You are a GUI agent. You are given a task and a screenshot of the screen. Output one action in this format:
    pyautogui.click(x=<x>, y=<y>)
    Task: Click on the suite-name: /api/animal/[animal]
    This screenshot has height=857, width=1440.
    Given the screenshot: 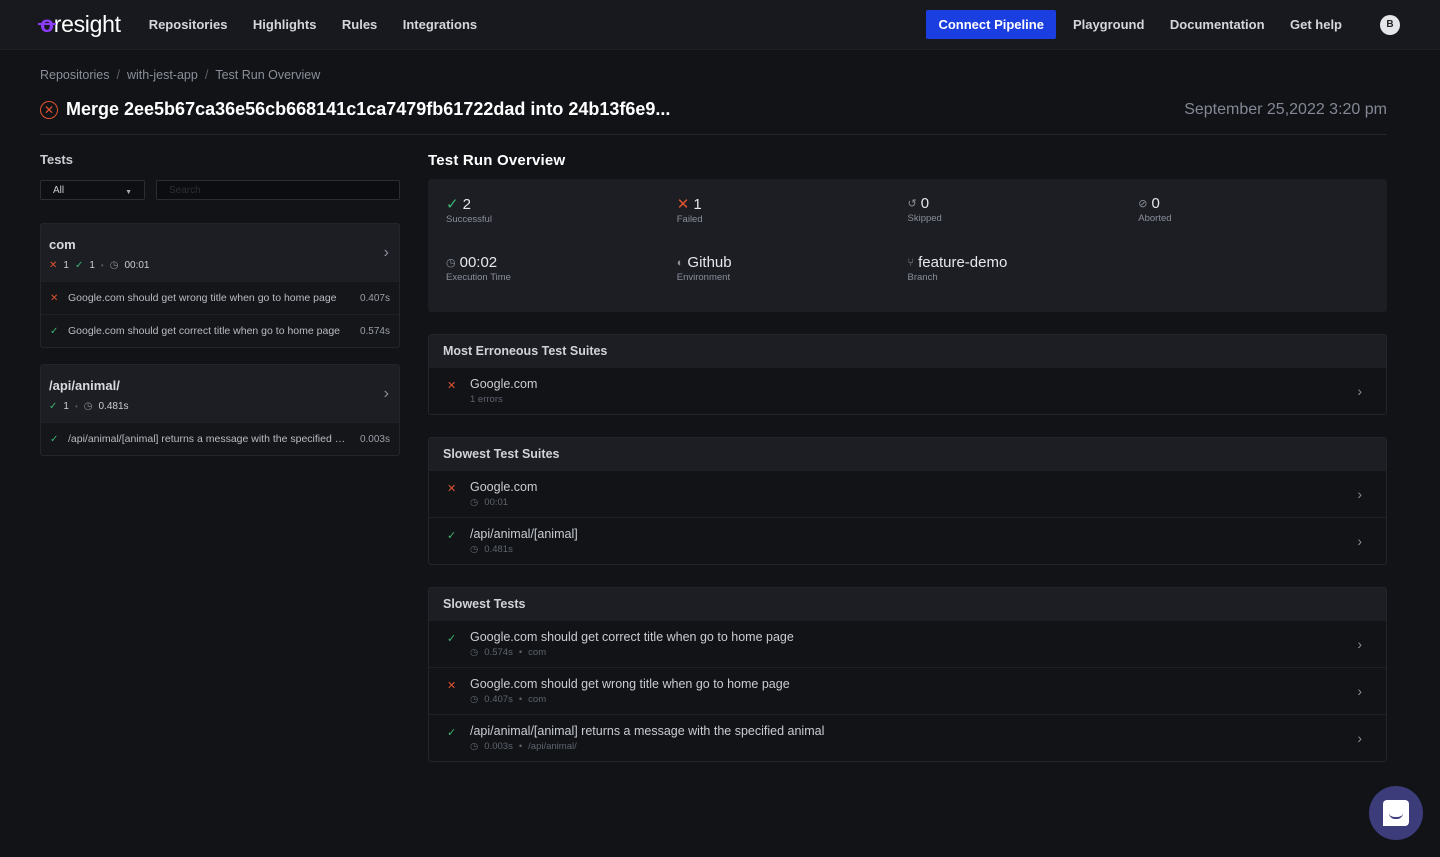 What is the action you would take?
    pyautogui.click(x=524, y=534)
    